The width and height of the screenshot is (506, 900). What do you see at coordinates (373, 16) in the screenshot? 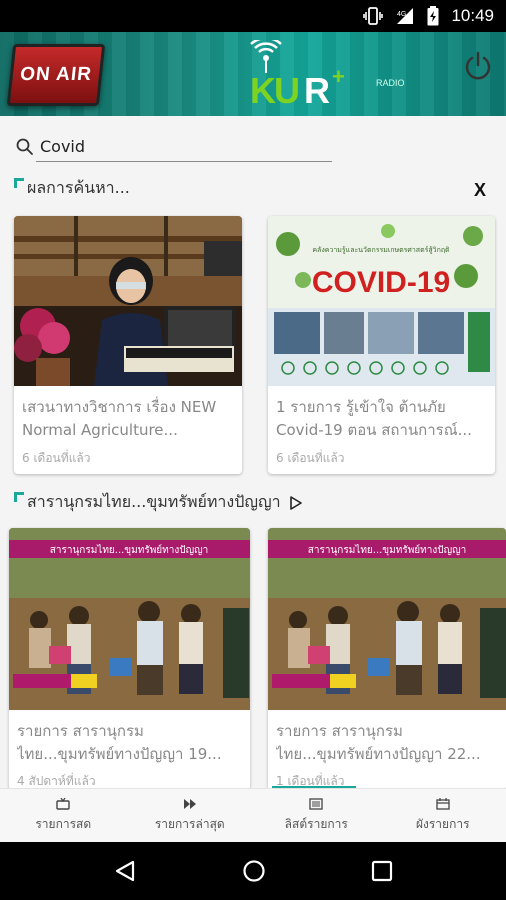
I see `vibrate-icon` at bounding box center [373, 16].